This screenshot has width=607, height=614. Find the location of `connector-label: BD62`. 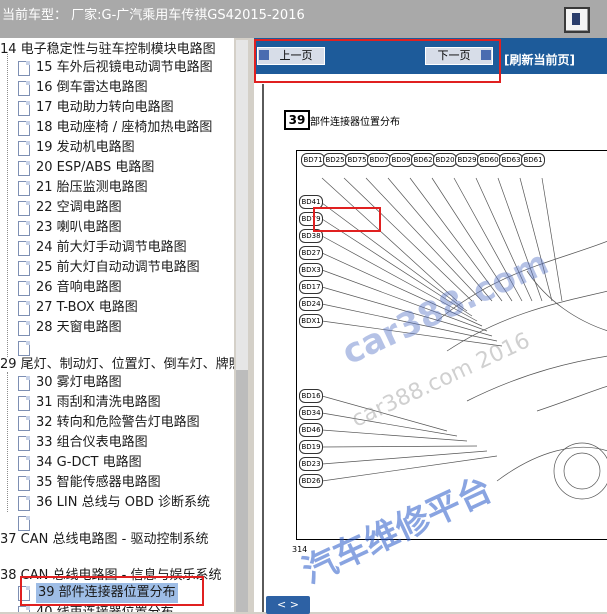

connector-label: BD62 is located at coordinates (423, 160).